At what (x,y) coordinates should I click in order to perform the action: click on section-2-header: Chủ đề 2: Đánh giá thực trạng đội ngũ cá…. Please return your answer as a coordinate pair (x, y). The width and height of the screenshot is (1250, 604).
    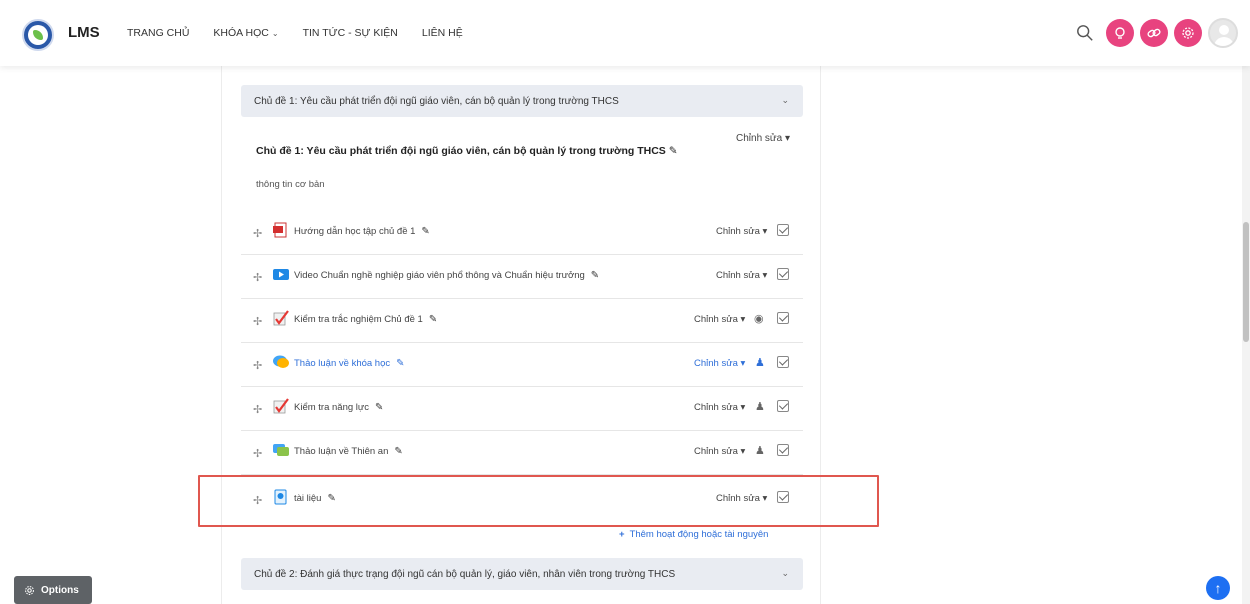
    Looking at the image, I should click on (522, 574).